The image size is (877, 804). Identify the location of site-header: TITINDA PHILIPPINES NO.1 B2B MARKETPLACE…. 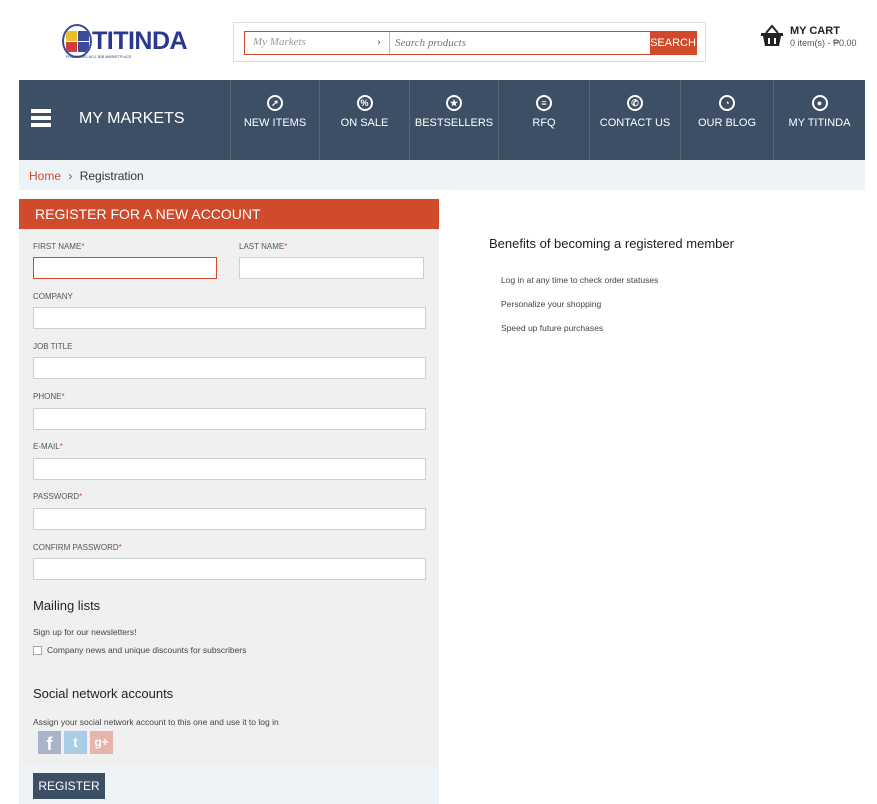
(438, 40).